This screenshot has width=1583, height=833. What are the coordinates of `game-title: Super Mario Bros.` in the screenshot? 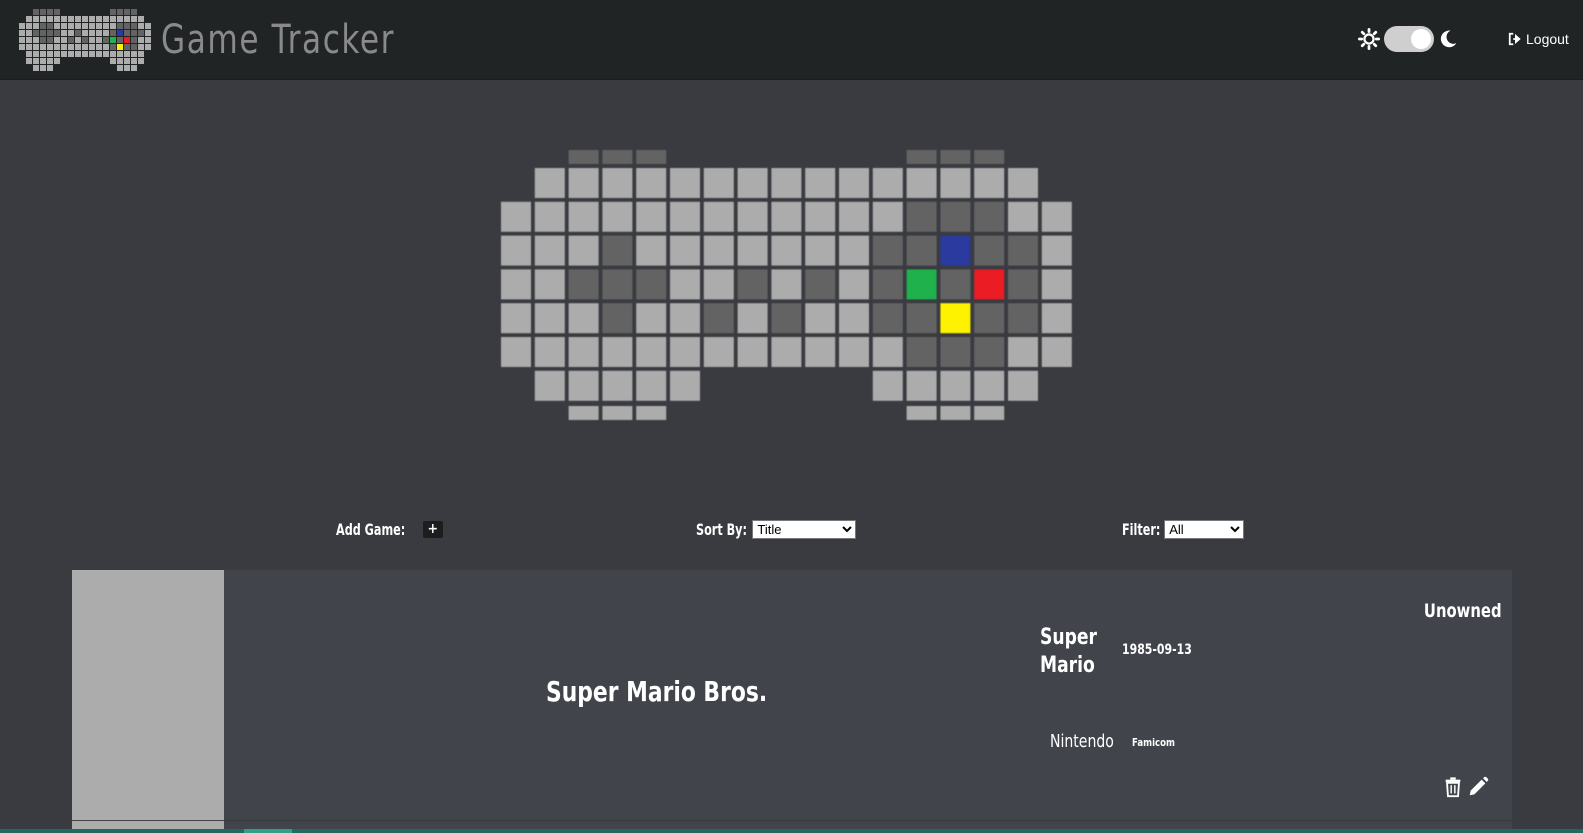 It's located at (657, 691).